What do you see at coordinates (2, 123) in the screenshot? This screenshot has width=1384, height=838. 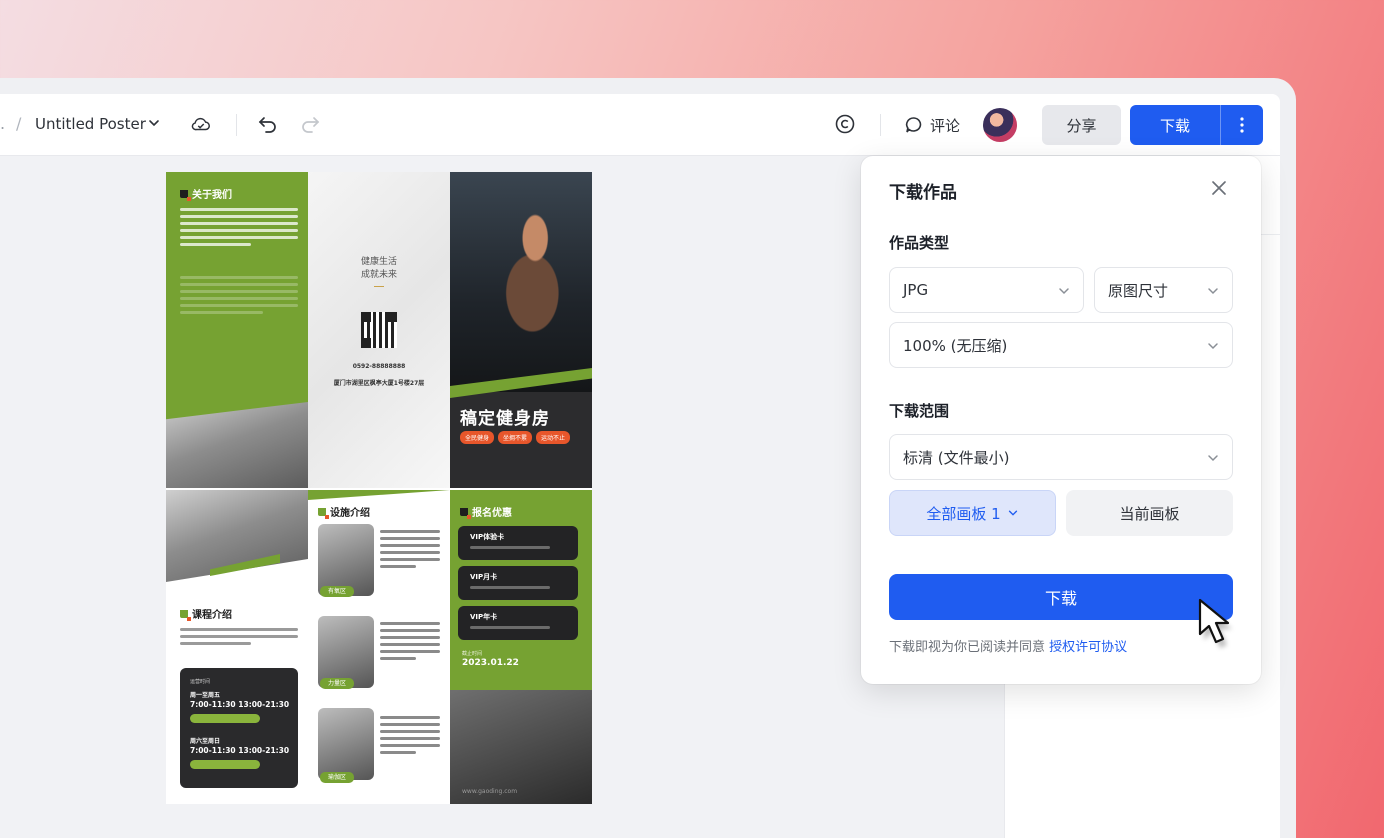 I see `breadcrumb-prev: .` at bounding box center [2, 123].